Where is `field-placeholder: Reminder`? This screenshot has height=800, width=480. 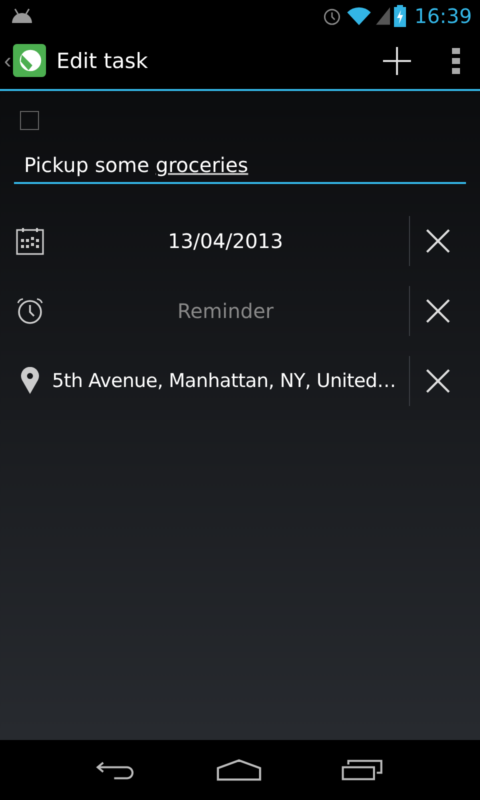 field-placeholder: Reminder is located at coordinates (225, 311).